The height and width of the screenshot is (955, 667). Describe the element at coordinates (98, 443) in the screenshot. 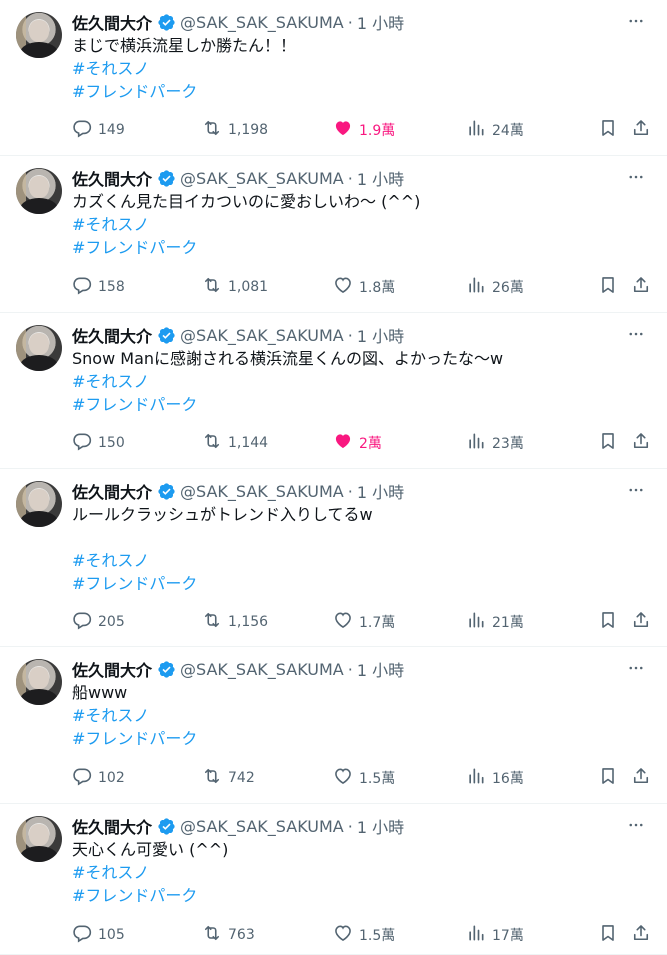

I see `reply-button: 150` at that location.